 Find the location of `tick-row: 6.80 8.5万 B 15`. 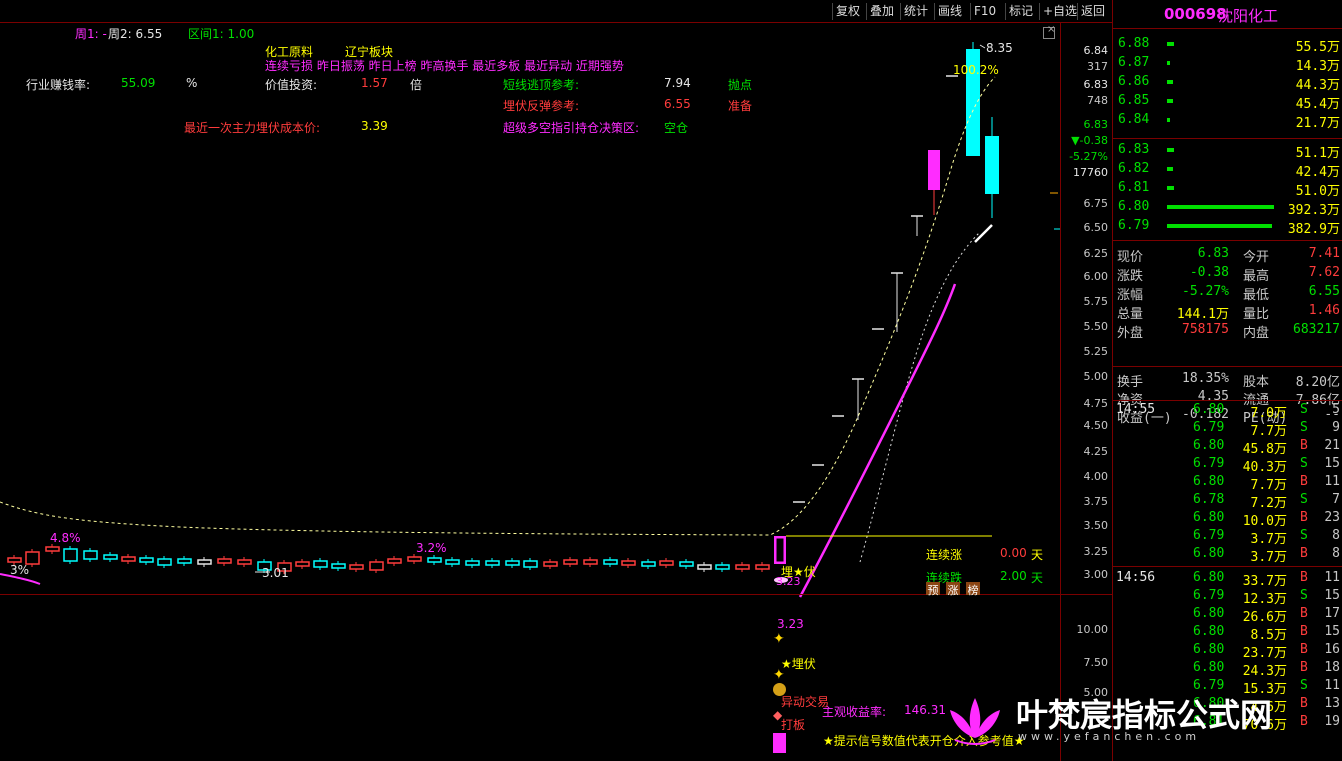

tick-row: 6.80 8.5万 B 15 is located at coordinates (1227, 633).